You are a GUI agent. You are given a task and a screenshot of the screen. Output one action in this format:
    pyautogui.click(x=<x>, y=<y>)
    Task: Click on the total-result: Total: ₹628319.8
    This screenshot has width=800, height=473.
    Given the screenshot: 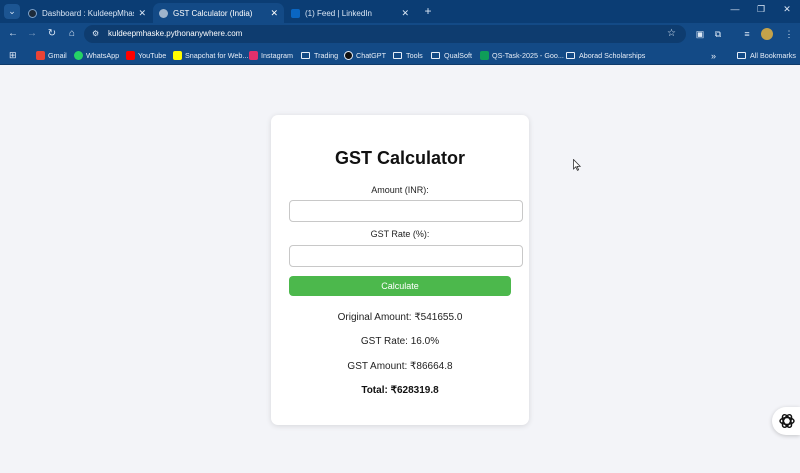 What is the action you would take?
    pyautogui.click(x=400, y=390)
    